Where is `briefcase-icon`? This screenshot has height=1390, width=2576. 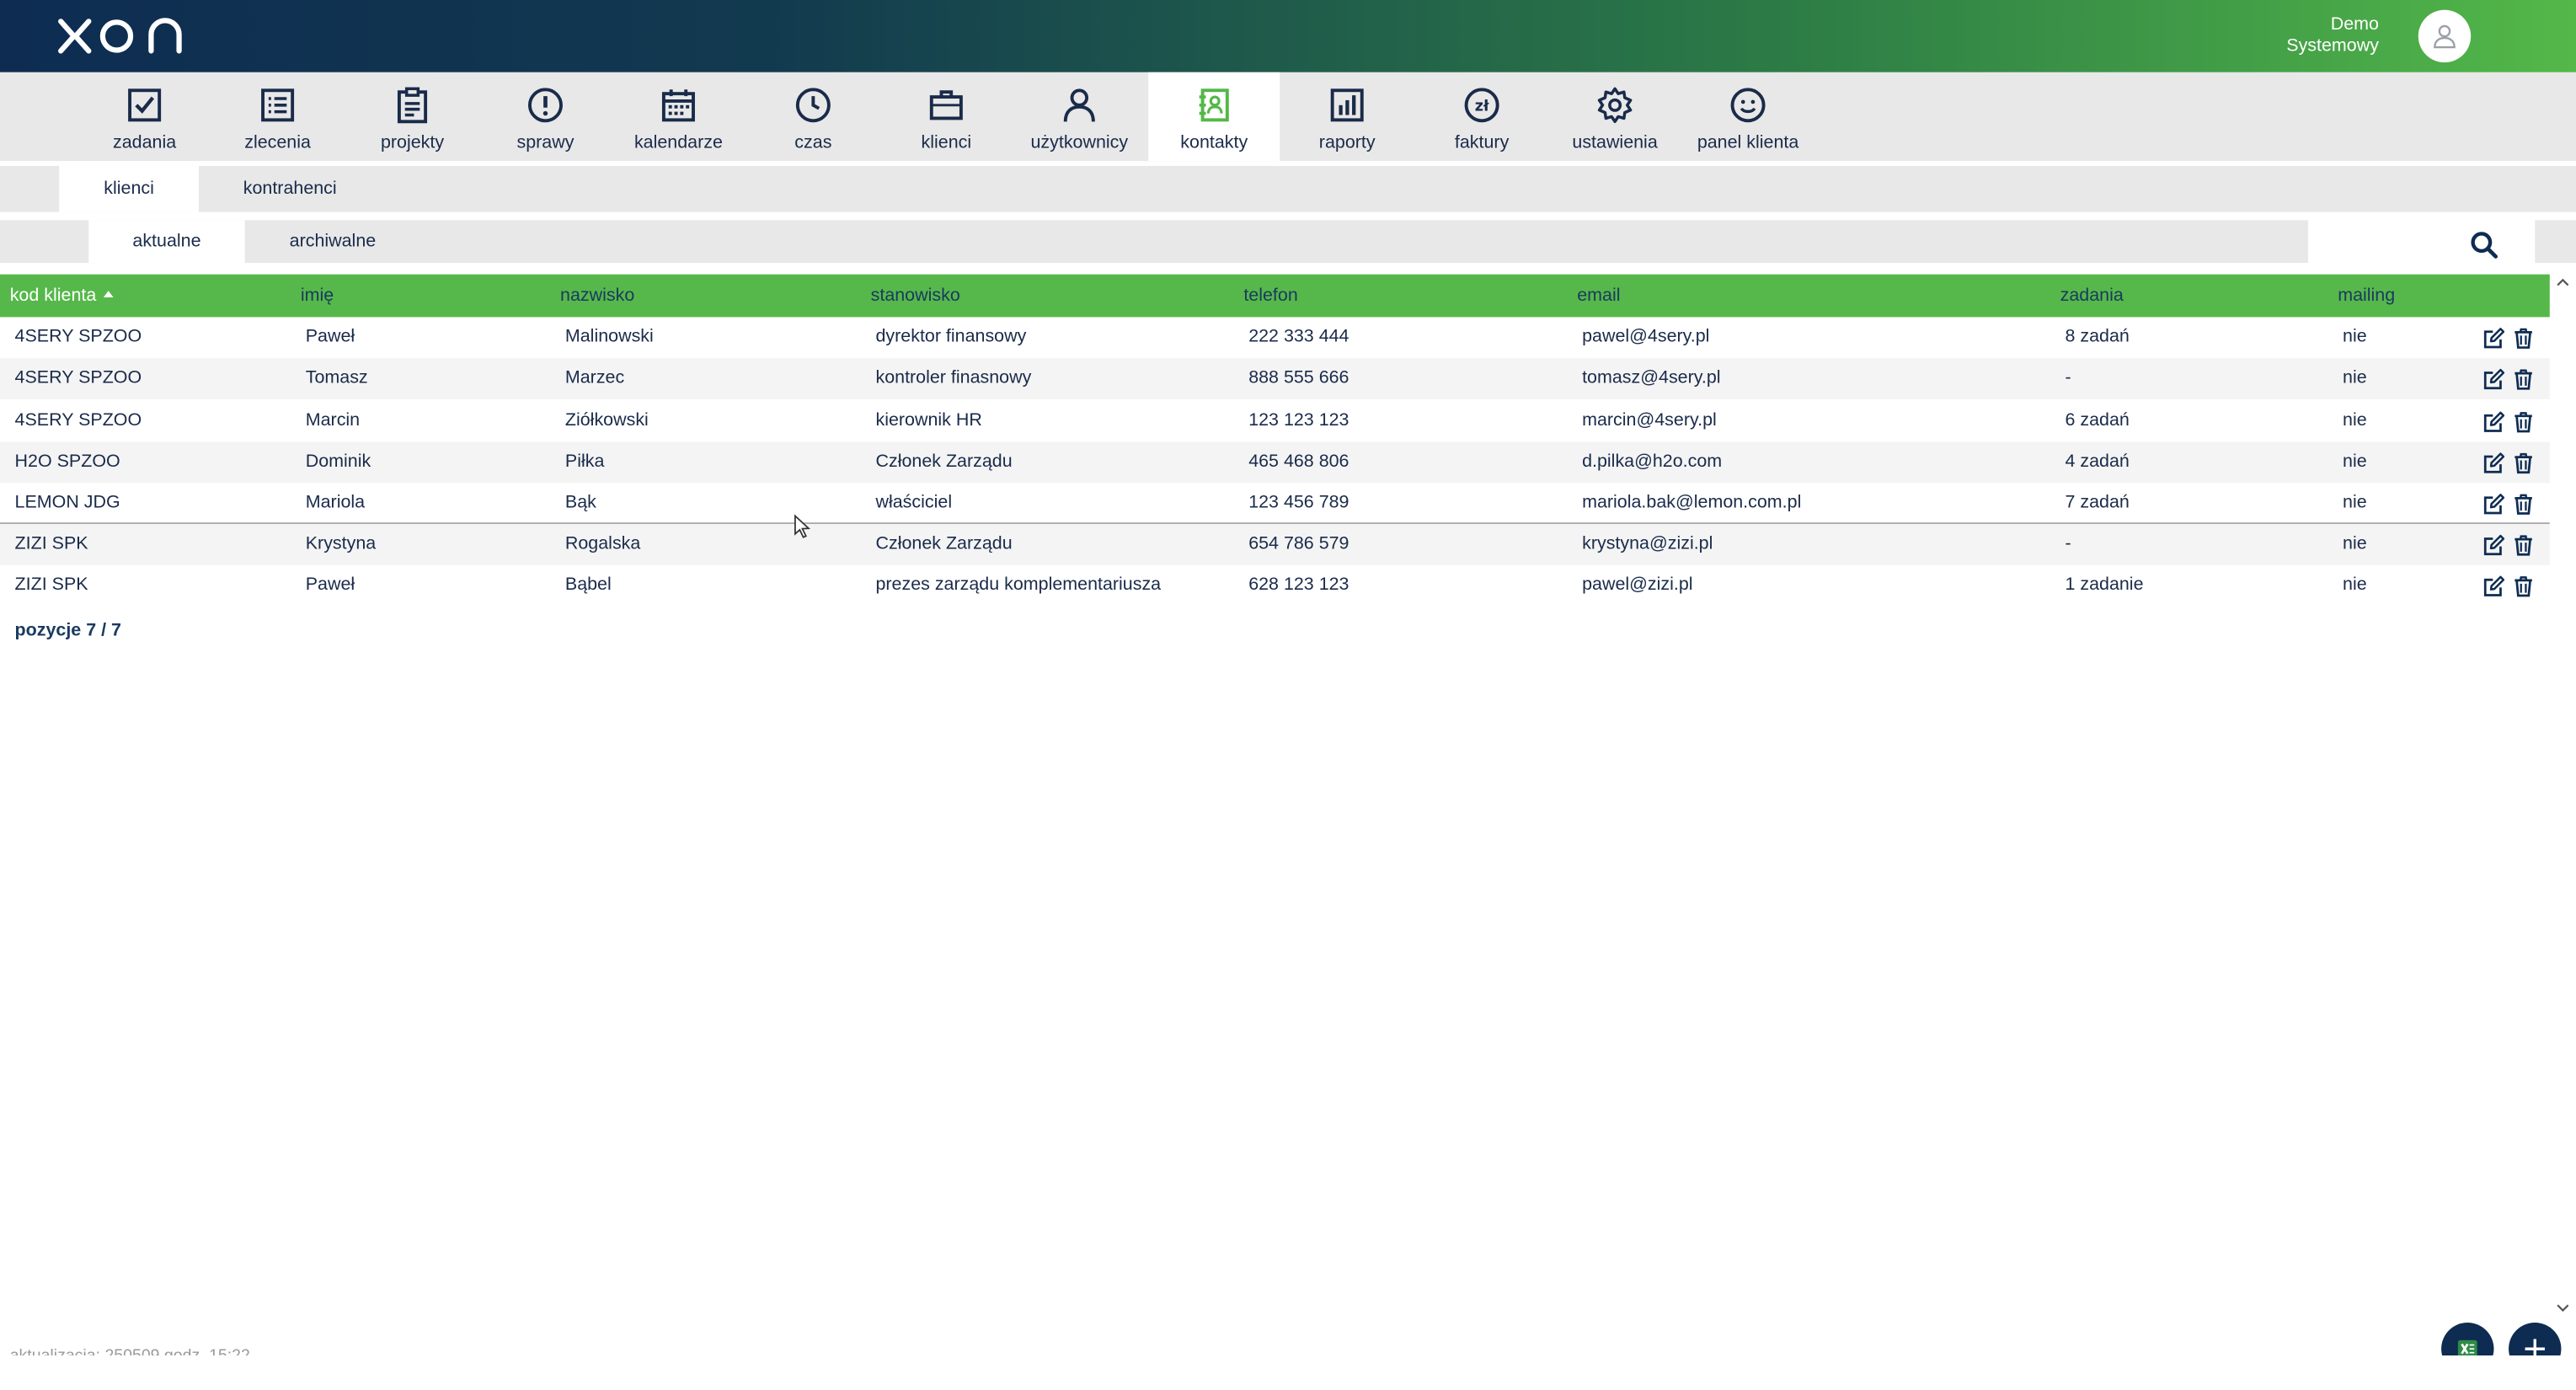
briefcase-icon is located at coordinates (946, 105).